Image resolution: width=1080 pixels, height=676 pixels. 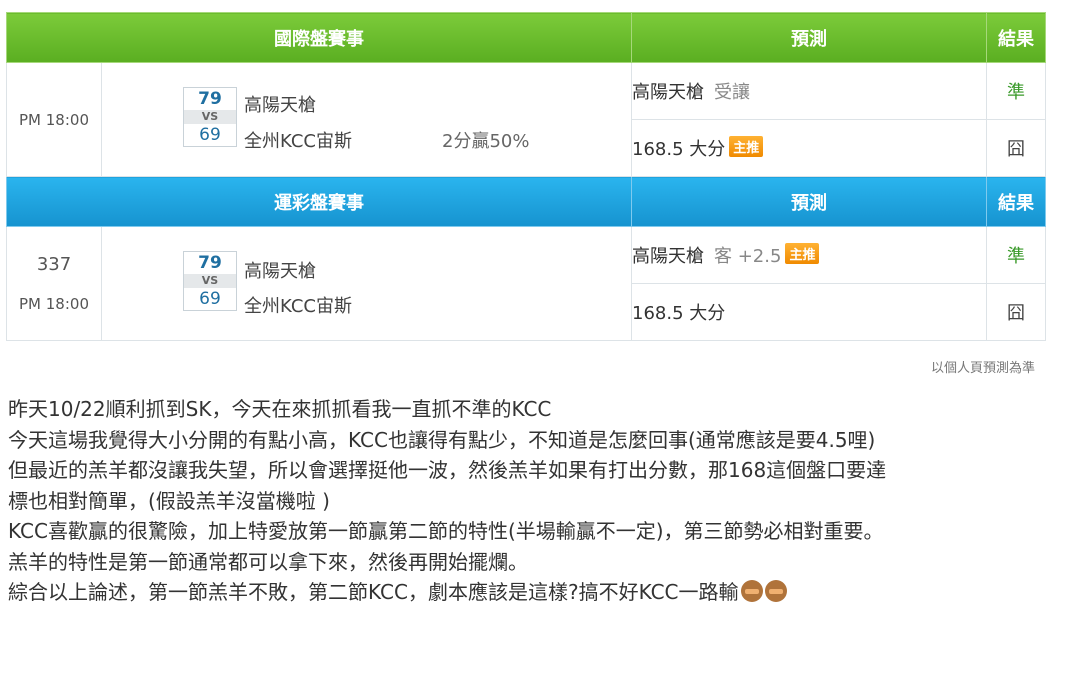 What do you see at coordinates (54, 283) in the screenshot?
I see `game-time-cell: 337 PM 18:00` at bounding box center [54, 283].